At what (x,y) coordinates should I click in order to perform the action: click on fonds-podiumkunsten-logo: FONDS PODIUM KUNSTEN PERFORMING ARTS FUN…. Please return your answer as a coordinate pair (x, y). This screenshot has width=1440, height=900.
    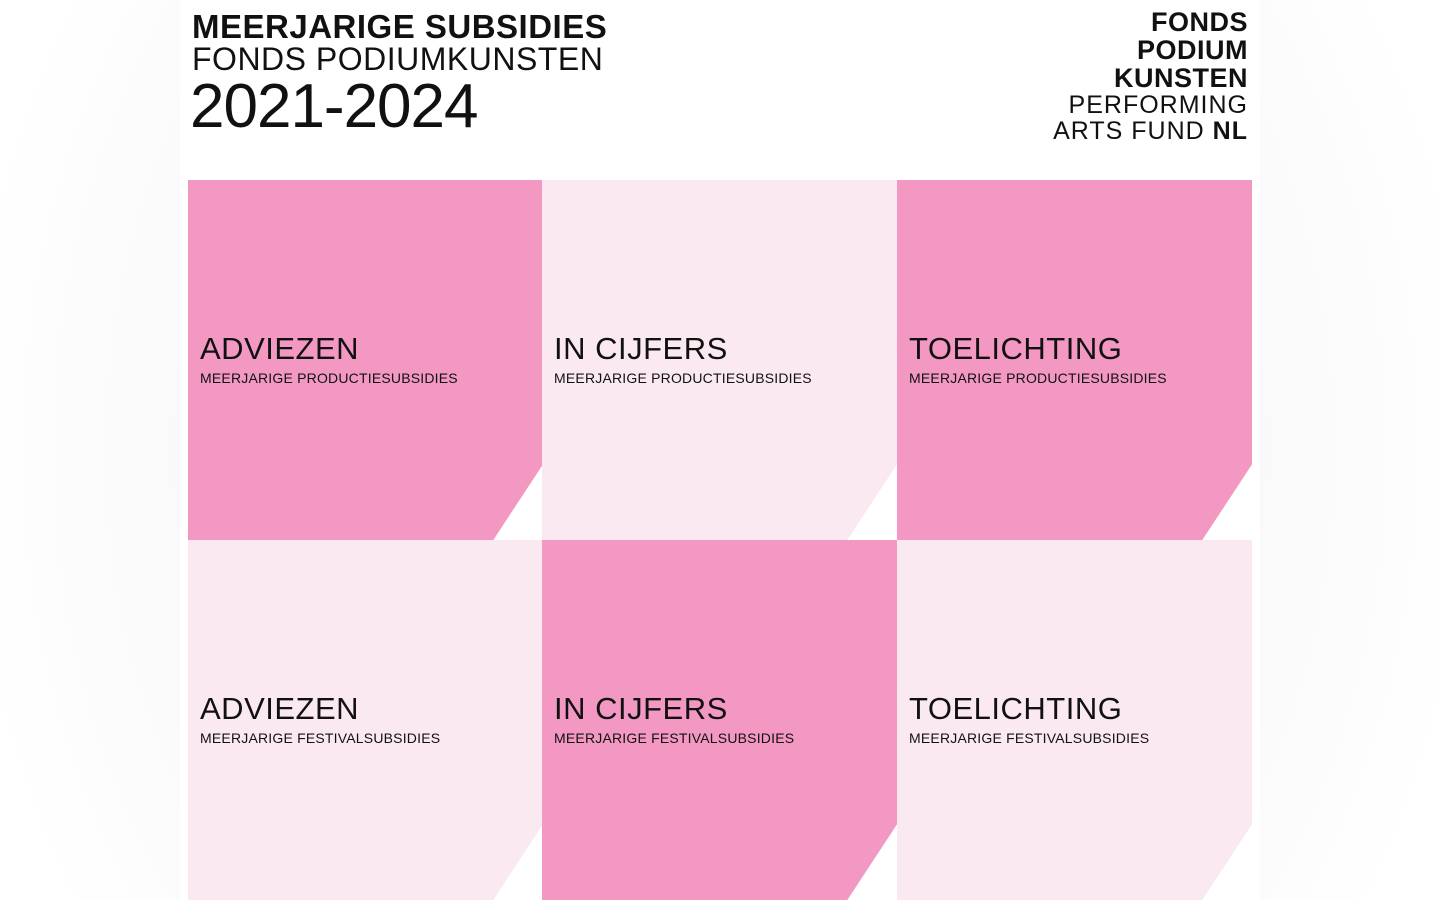
    Looking at the image, I should click on (1150, 76).